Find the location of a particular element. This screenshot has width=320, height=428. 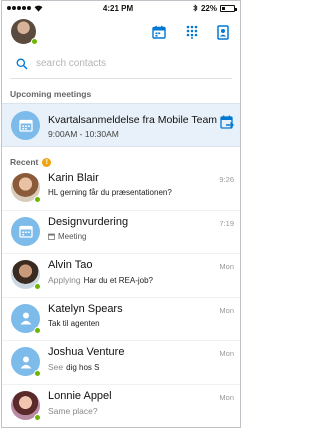

meeting-small-icon is located at coordinates (51, 236).